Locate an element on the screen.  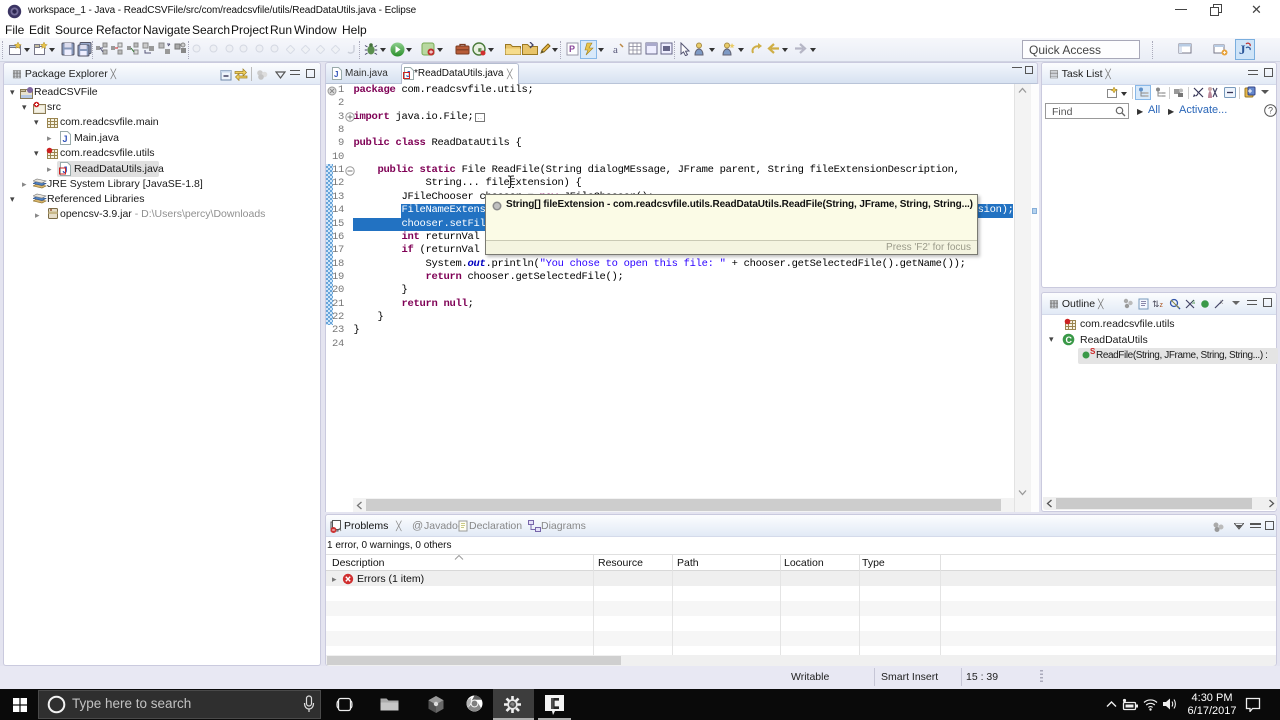
svg-text: s is located at coordinates (1193, 303).